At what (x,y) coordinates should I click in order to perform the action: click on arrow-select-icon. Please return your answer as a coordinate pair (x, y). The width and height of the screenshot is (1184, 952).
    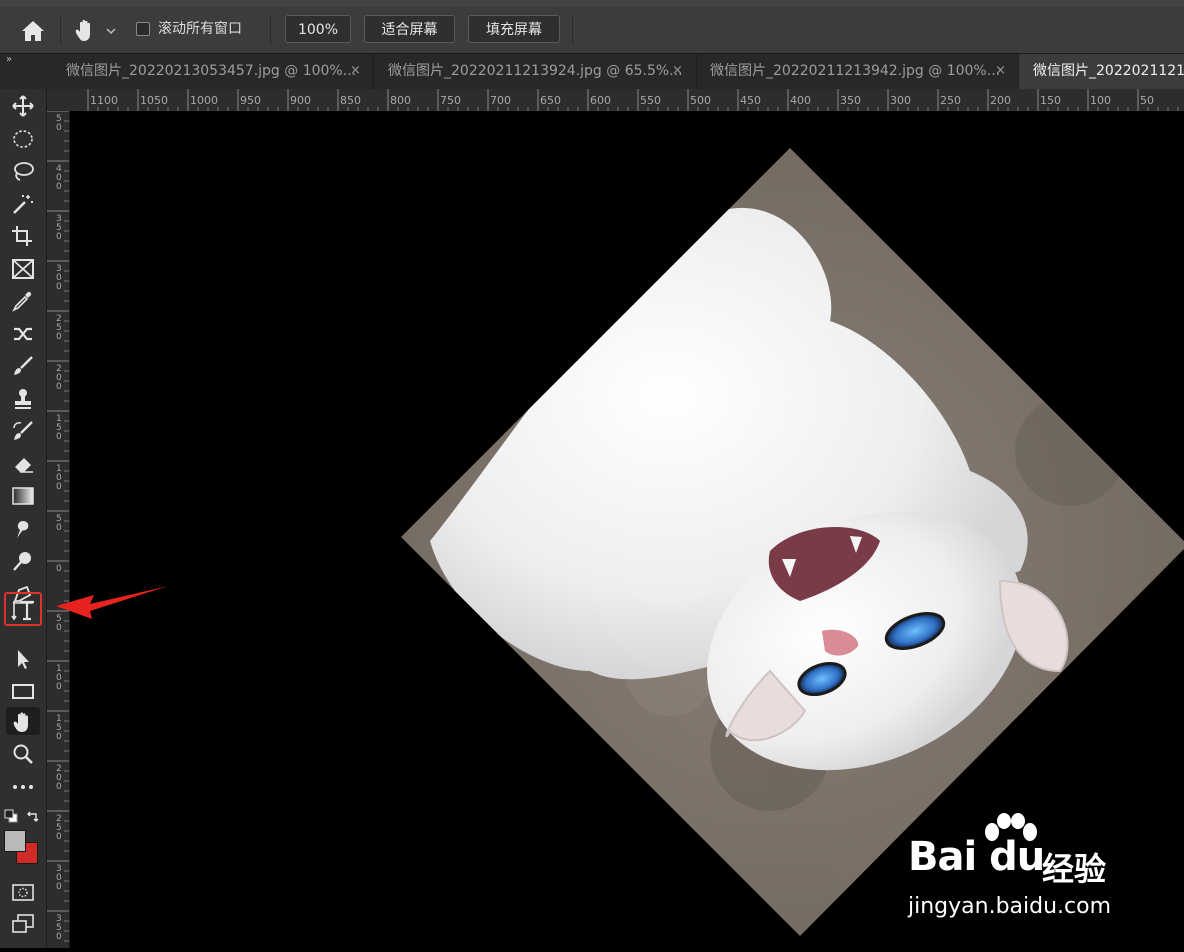
    Looking at the image, I should click on (23, 659).